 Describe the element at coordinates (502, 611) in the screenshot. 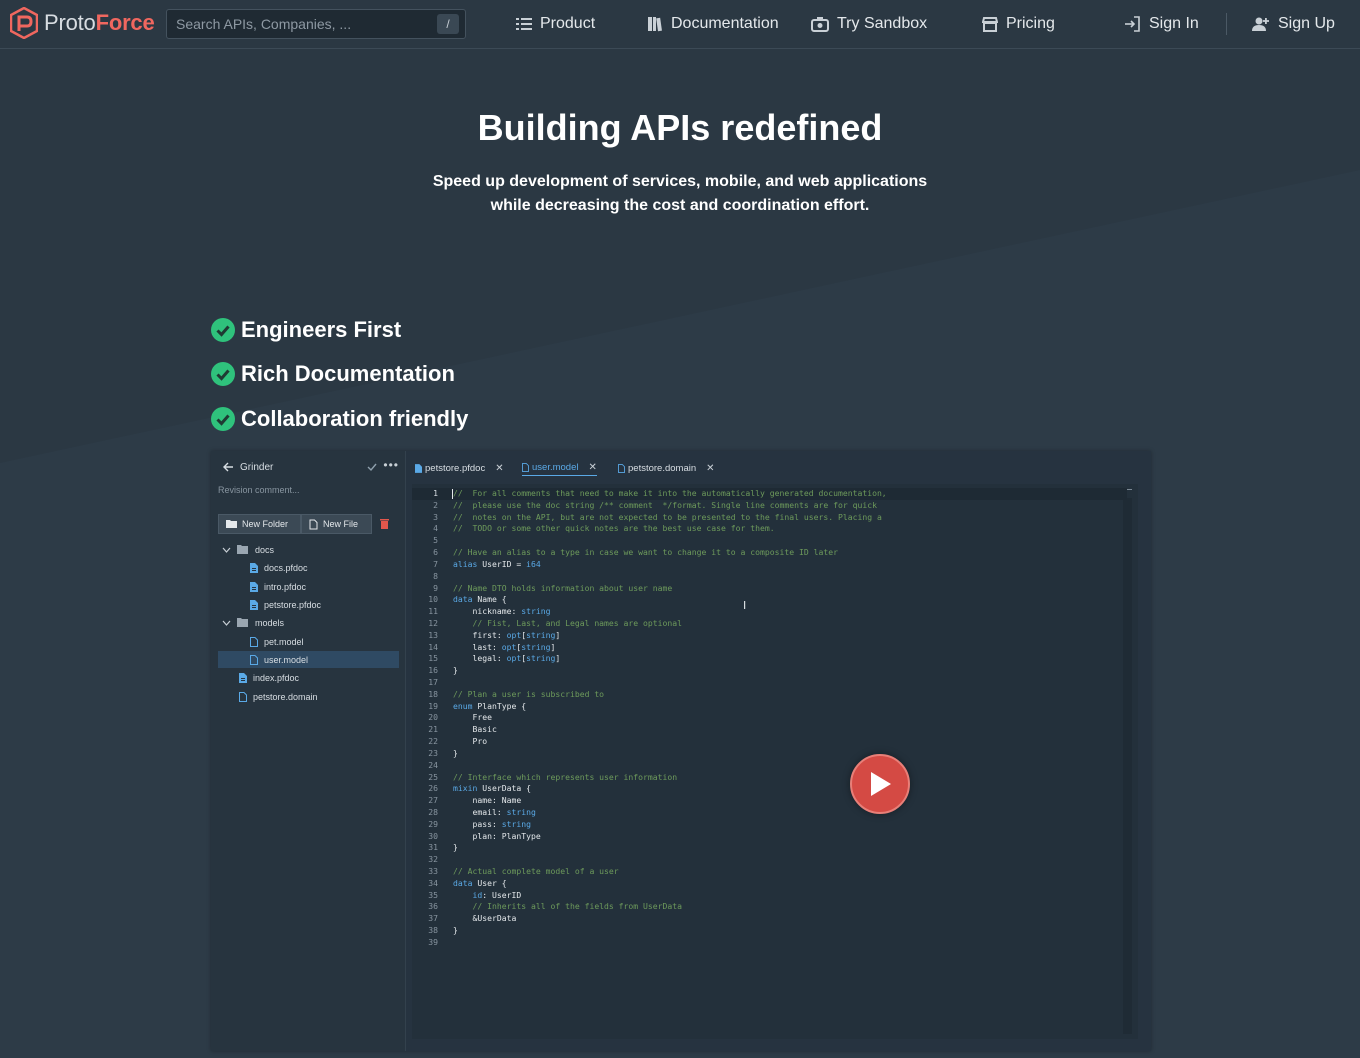

I see `code-text: nickname: string` at that location.